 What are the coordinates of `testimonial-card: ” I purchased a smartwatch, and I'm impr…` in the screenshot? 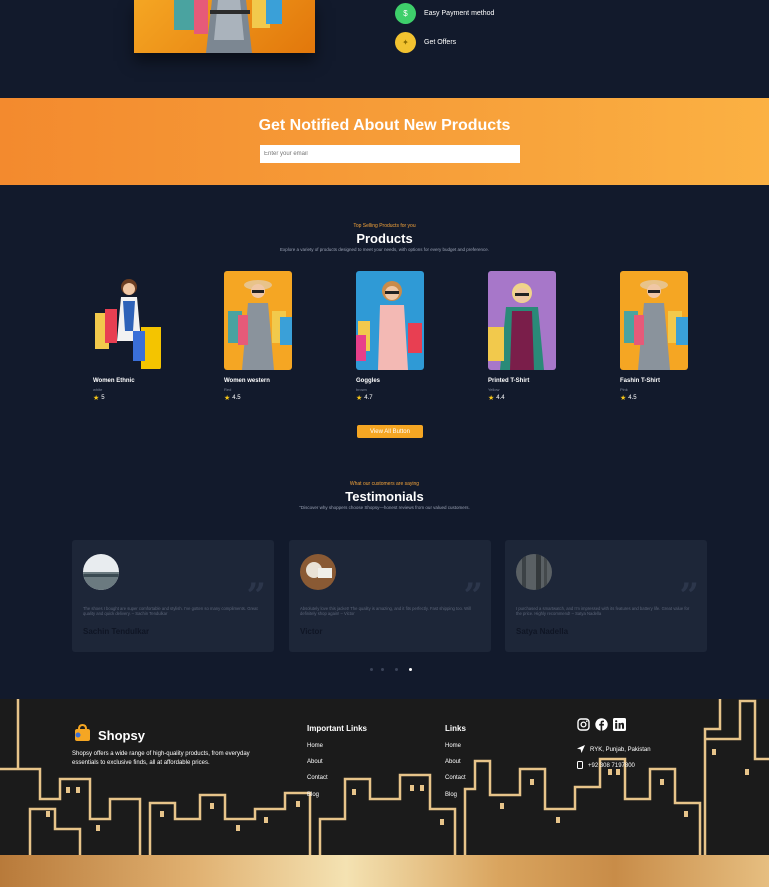 It's located at (606, 596).